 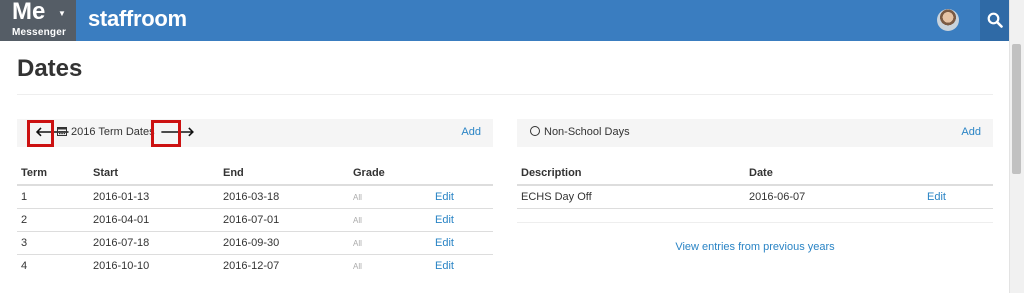 I want to click on term-cell: 1, so click(x=53, y=197).